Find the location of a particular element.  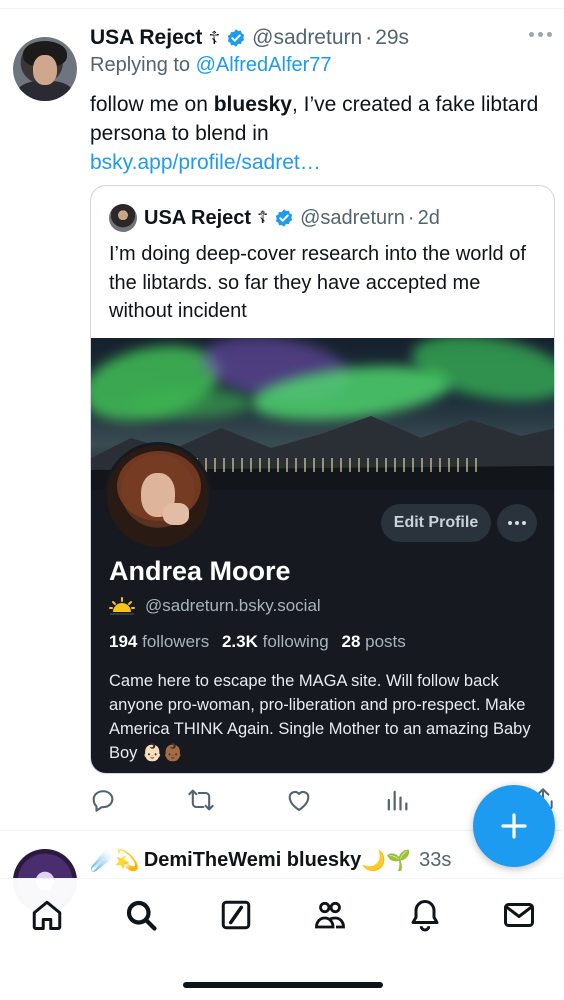

tweet-time: 29s is located at coordinates (392, 38).